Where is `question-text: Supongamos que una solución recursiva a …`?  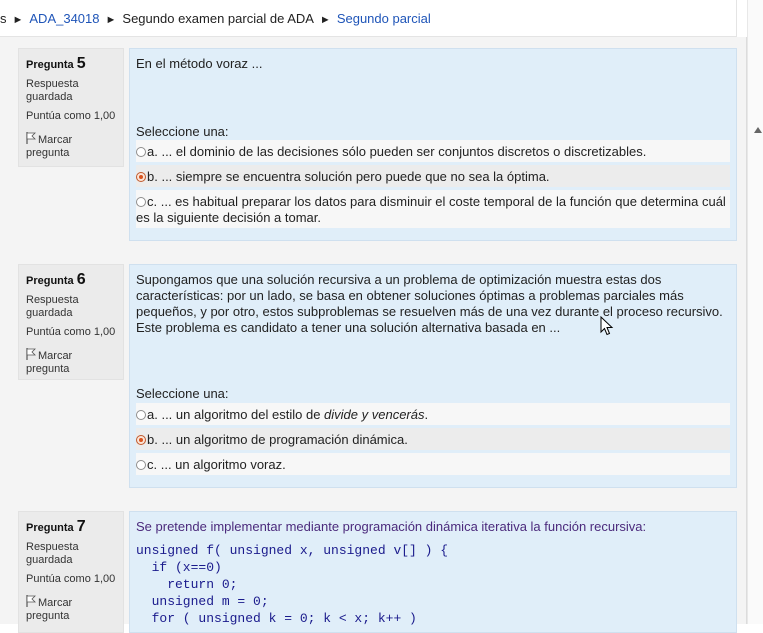
question-text: Supongamos que una solución recursiva a … is located at coordinates (429, 303).